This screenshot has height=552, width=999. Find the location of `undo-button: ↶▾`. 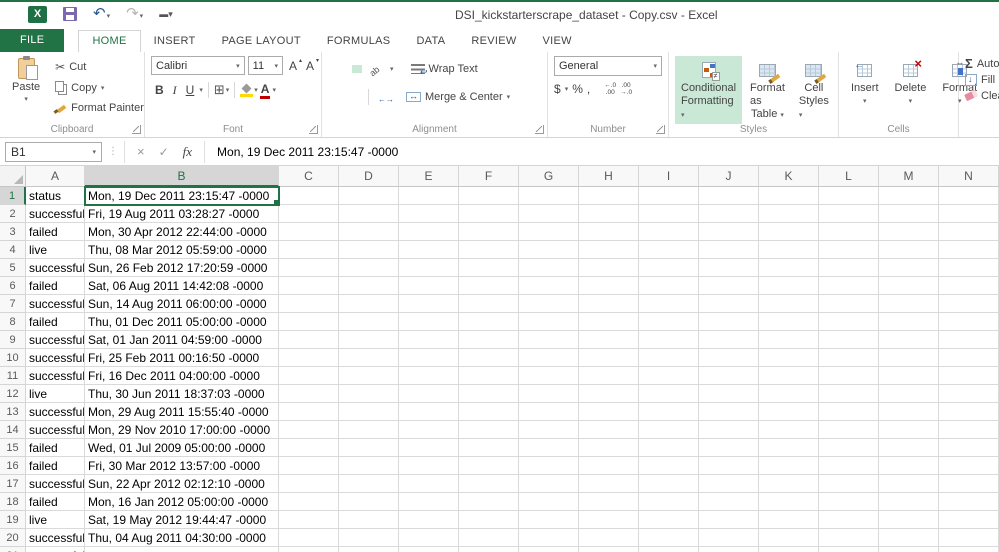

undo-button: ↶▾ is located at coordinates (101, 14).